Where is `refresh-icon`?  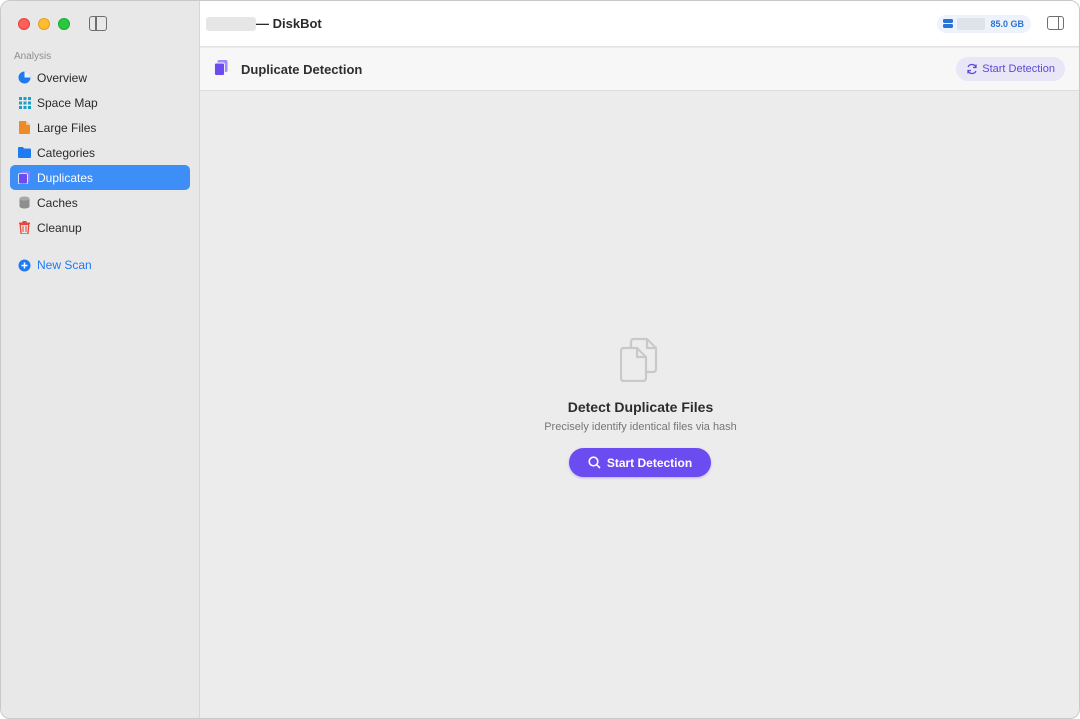 refresh-icon is located at coordinates (972, 69).